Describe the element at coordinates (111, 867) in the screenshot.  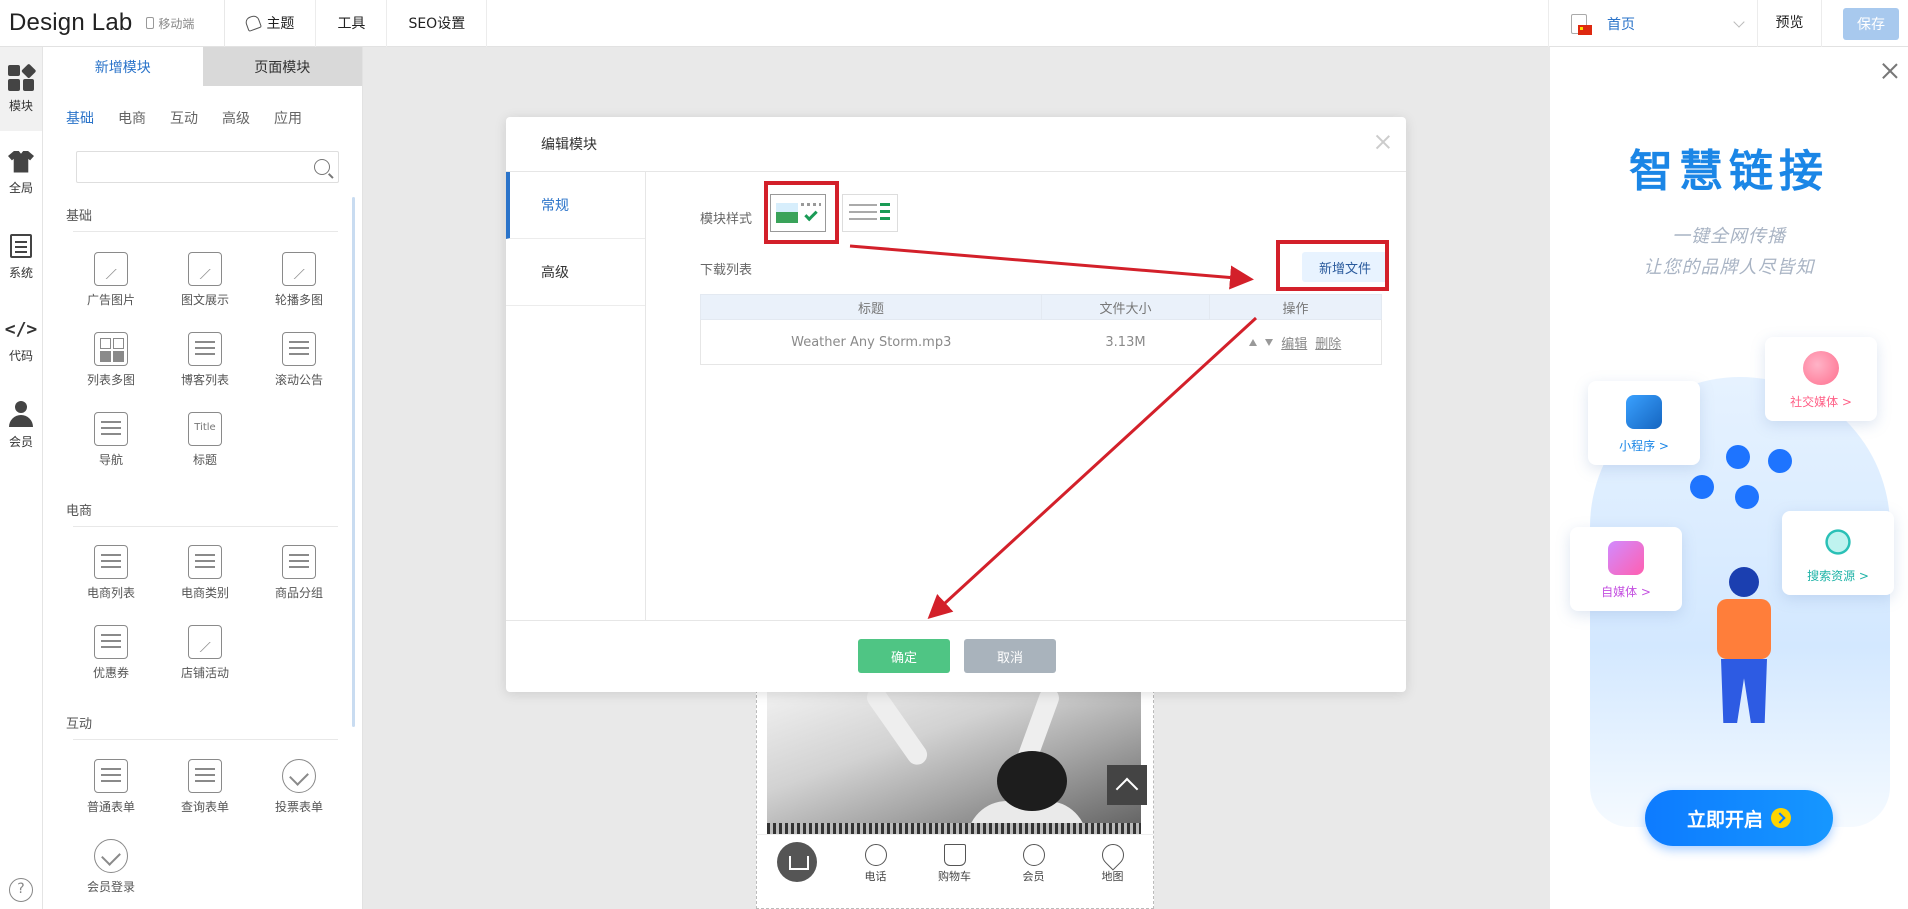
I see `module-member-login: 会员登录` at that location.